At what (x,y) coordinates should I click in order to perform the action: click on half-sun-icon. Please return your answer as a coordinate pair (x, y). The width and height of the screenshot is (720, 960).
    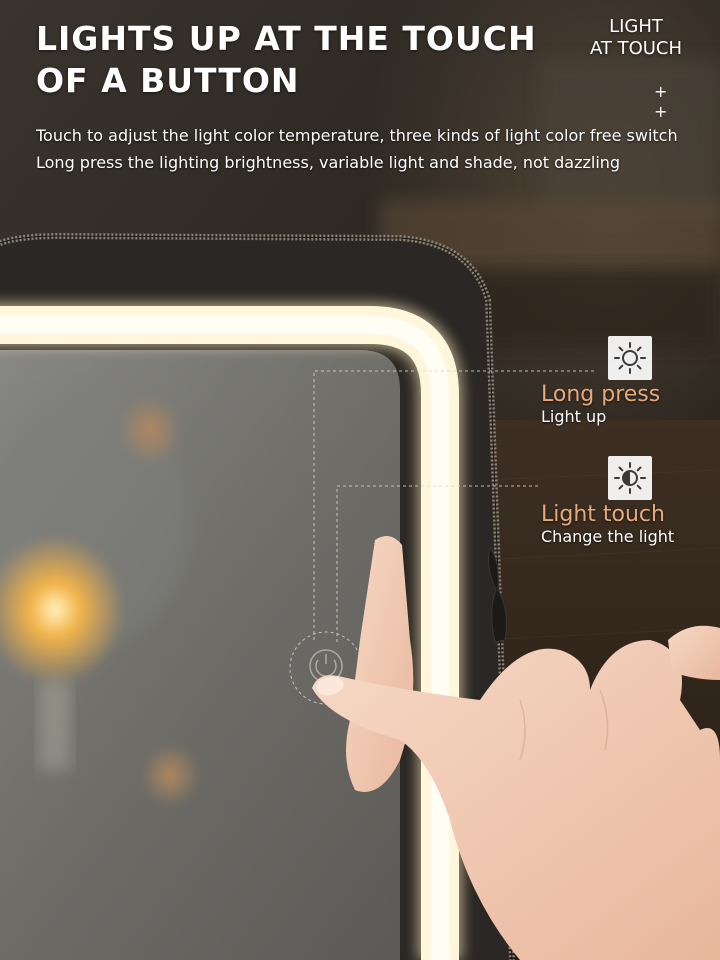
    Looking at the image, I should click on (630, 478).